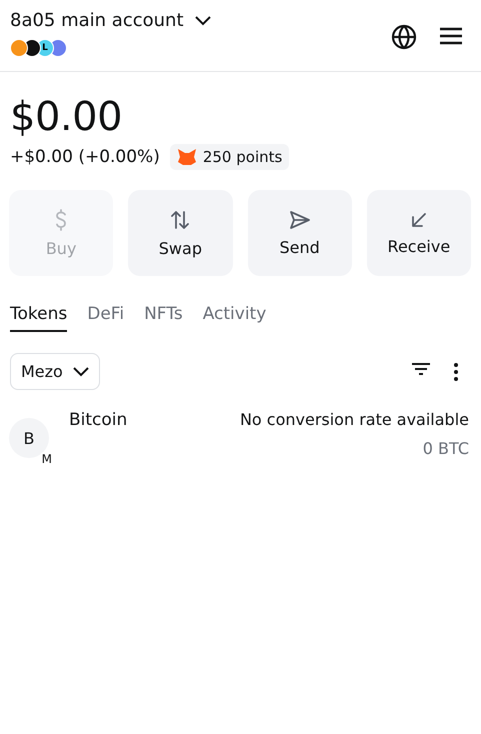  Describe the element at coordinates (299, 220) in the screenshot. I see `send-icon` at that location.